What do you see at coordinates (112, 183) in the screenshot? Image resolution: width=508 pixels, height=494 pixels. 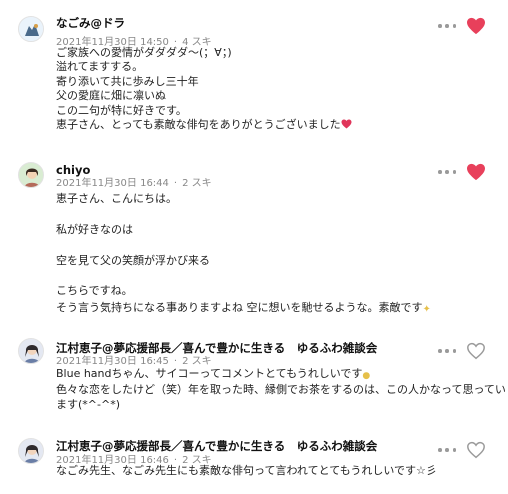 I see `comment-date: 2021年11月30日 16:44` at bounding box center [112, 183].